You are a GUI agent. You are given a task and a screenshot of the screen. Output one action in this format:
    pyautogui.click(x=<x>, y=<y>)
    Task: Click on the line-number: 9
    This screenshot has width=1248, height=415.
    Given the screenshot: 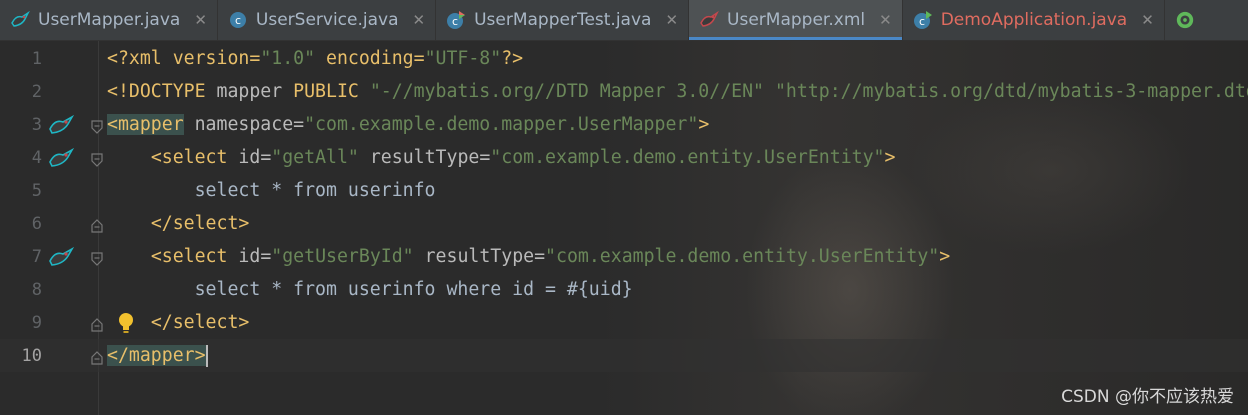 What is the action you would take?
    pyautogui.click(x=36, y=322)
    